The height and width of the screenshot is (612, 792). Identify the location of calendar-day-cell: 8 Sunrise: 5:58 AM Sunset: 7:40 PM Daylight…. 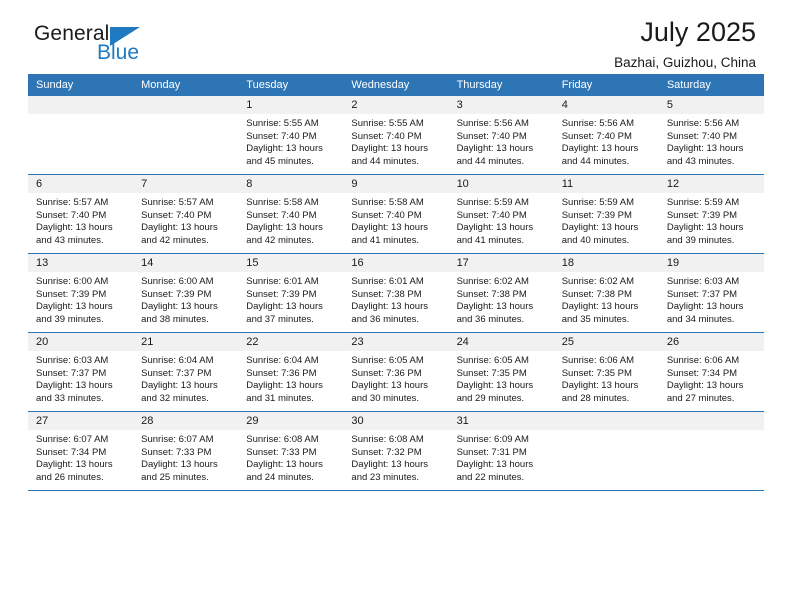
(291, 214).